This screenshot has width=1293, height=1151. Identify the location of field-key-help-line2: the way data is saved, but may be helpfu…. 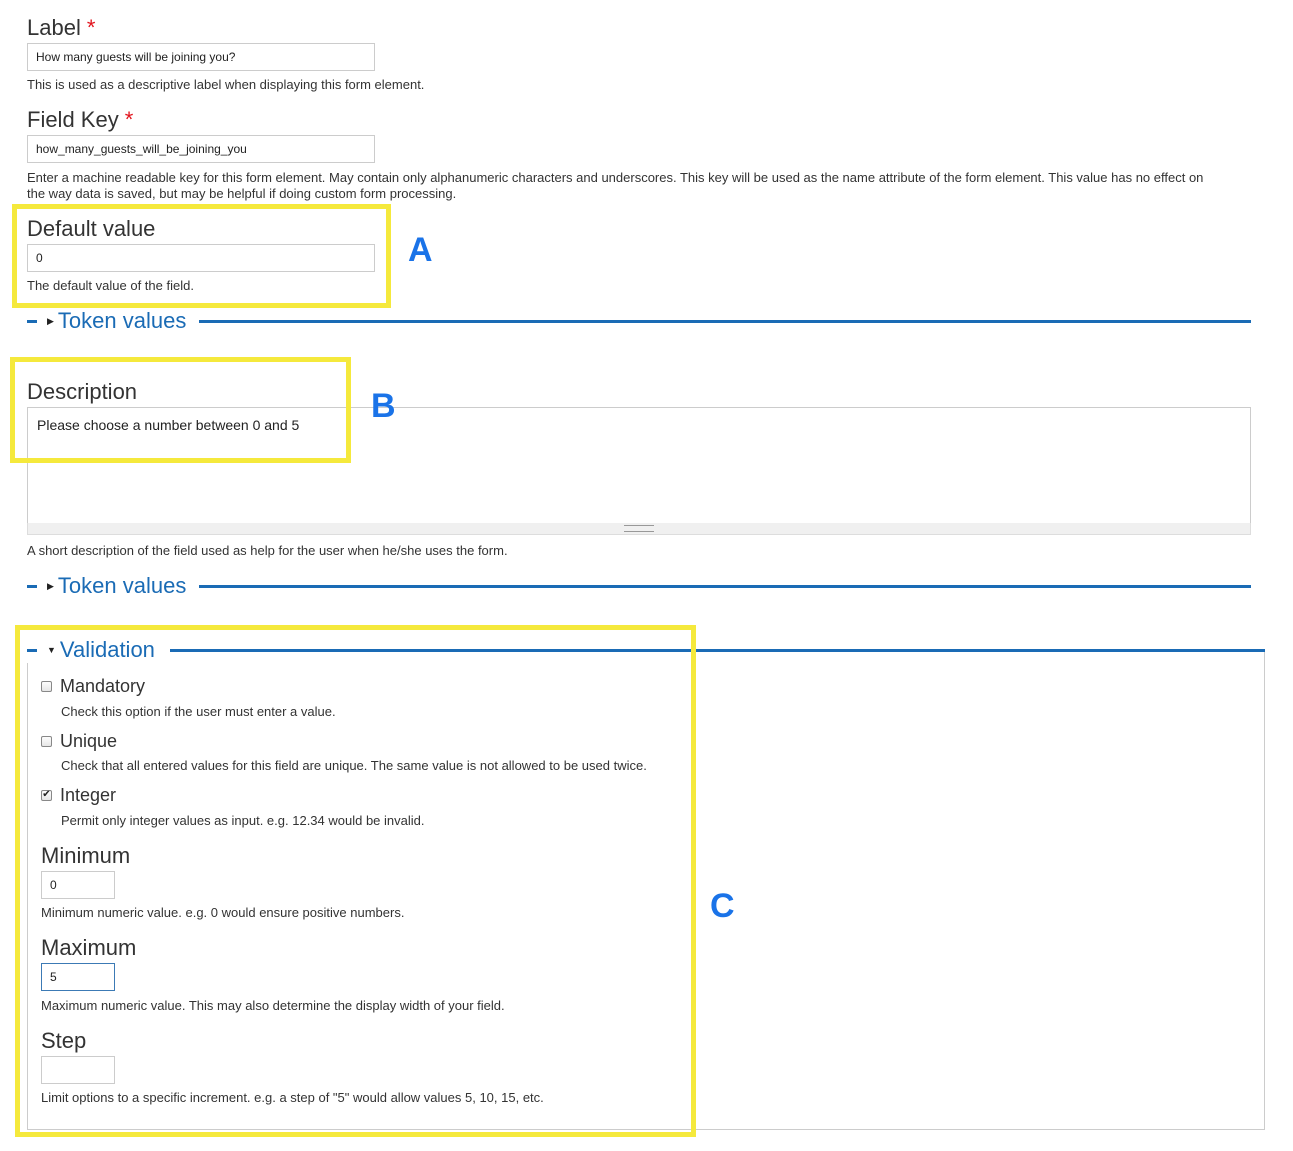
(242, 193).